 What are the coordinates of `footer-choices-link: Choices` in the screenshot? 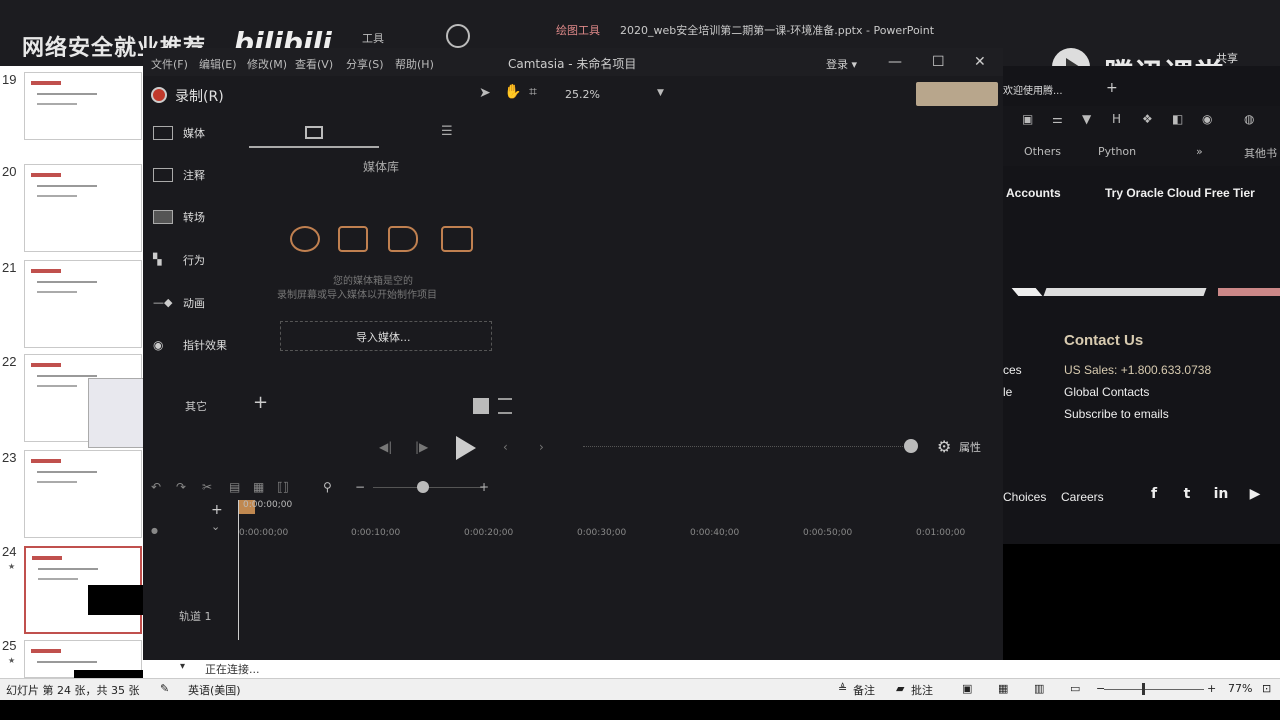 It's located at (1024, 497).